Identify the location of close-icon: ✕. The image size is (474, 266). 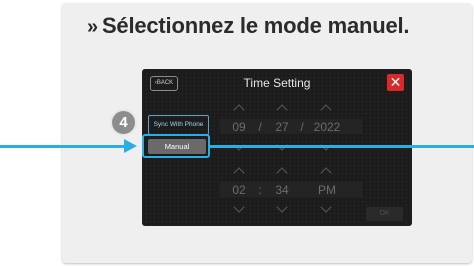
(395, 82).